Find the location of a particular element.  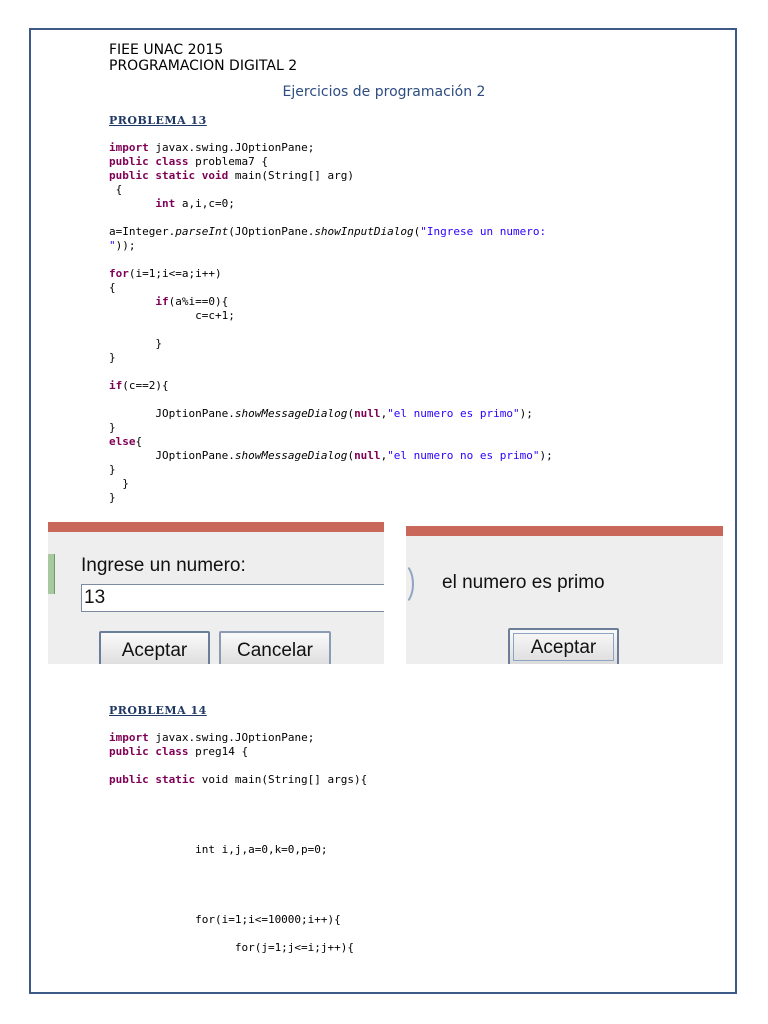

message-text: el numero es primo is located at coordinates (523, 582).